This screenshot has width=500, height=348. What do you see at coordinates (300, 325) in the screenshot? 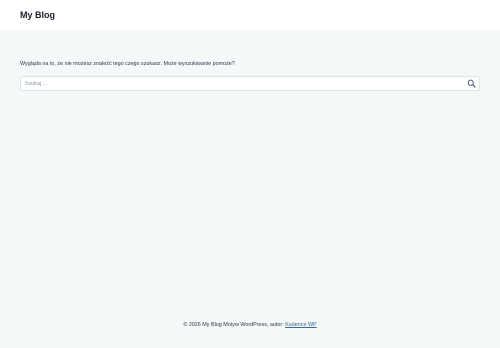
I see `footer-theme-link: Kadence WP` at bounding box center [300, 325].